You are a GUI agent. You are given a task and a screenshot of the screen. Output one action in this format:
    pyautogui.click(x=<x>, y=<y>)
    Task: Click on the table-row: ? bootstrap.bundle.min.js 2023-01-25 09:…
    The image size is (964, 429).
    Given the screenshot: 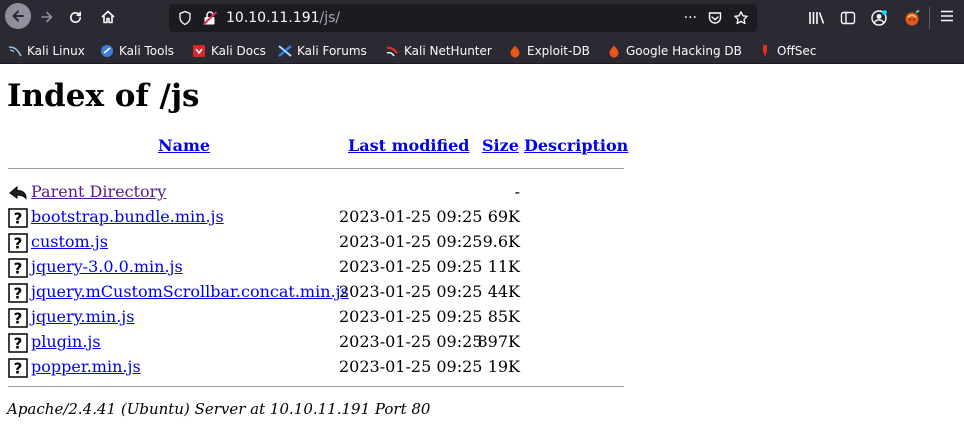 What is the action you would take?
    pyautogui.click(x=318, y=217)
    